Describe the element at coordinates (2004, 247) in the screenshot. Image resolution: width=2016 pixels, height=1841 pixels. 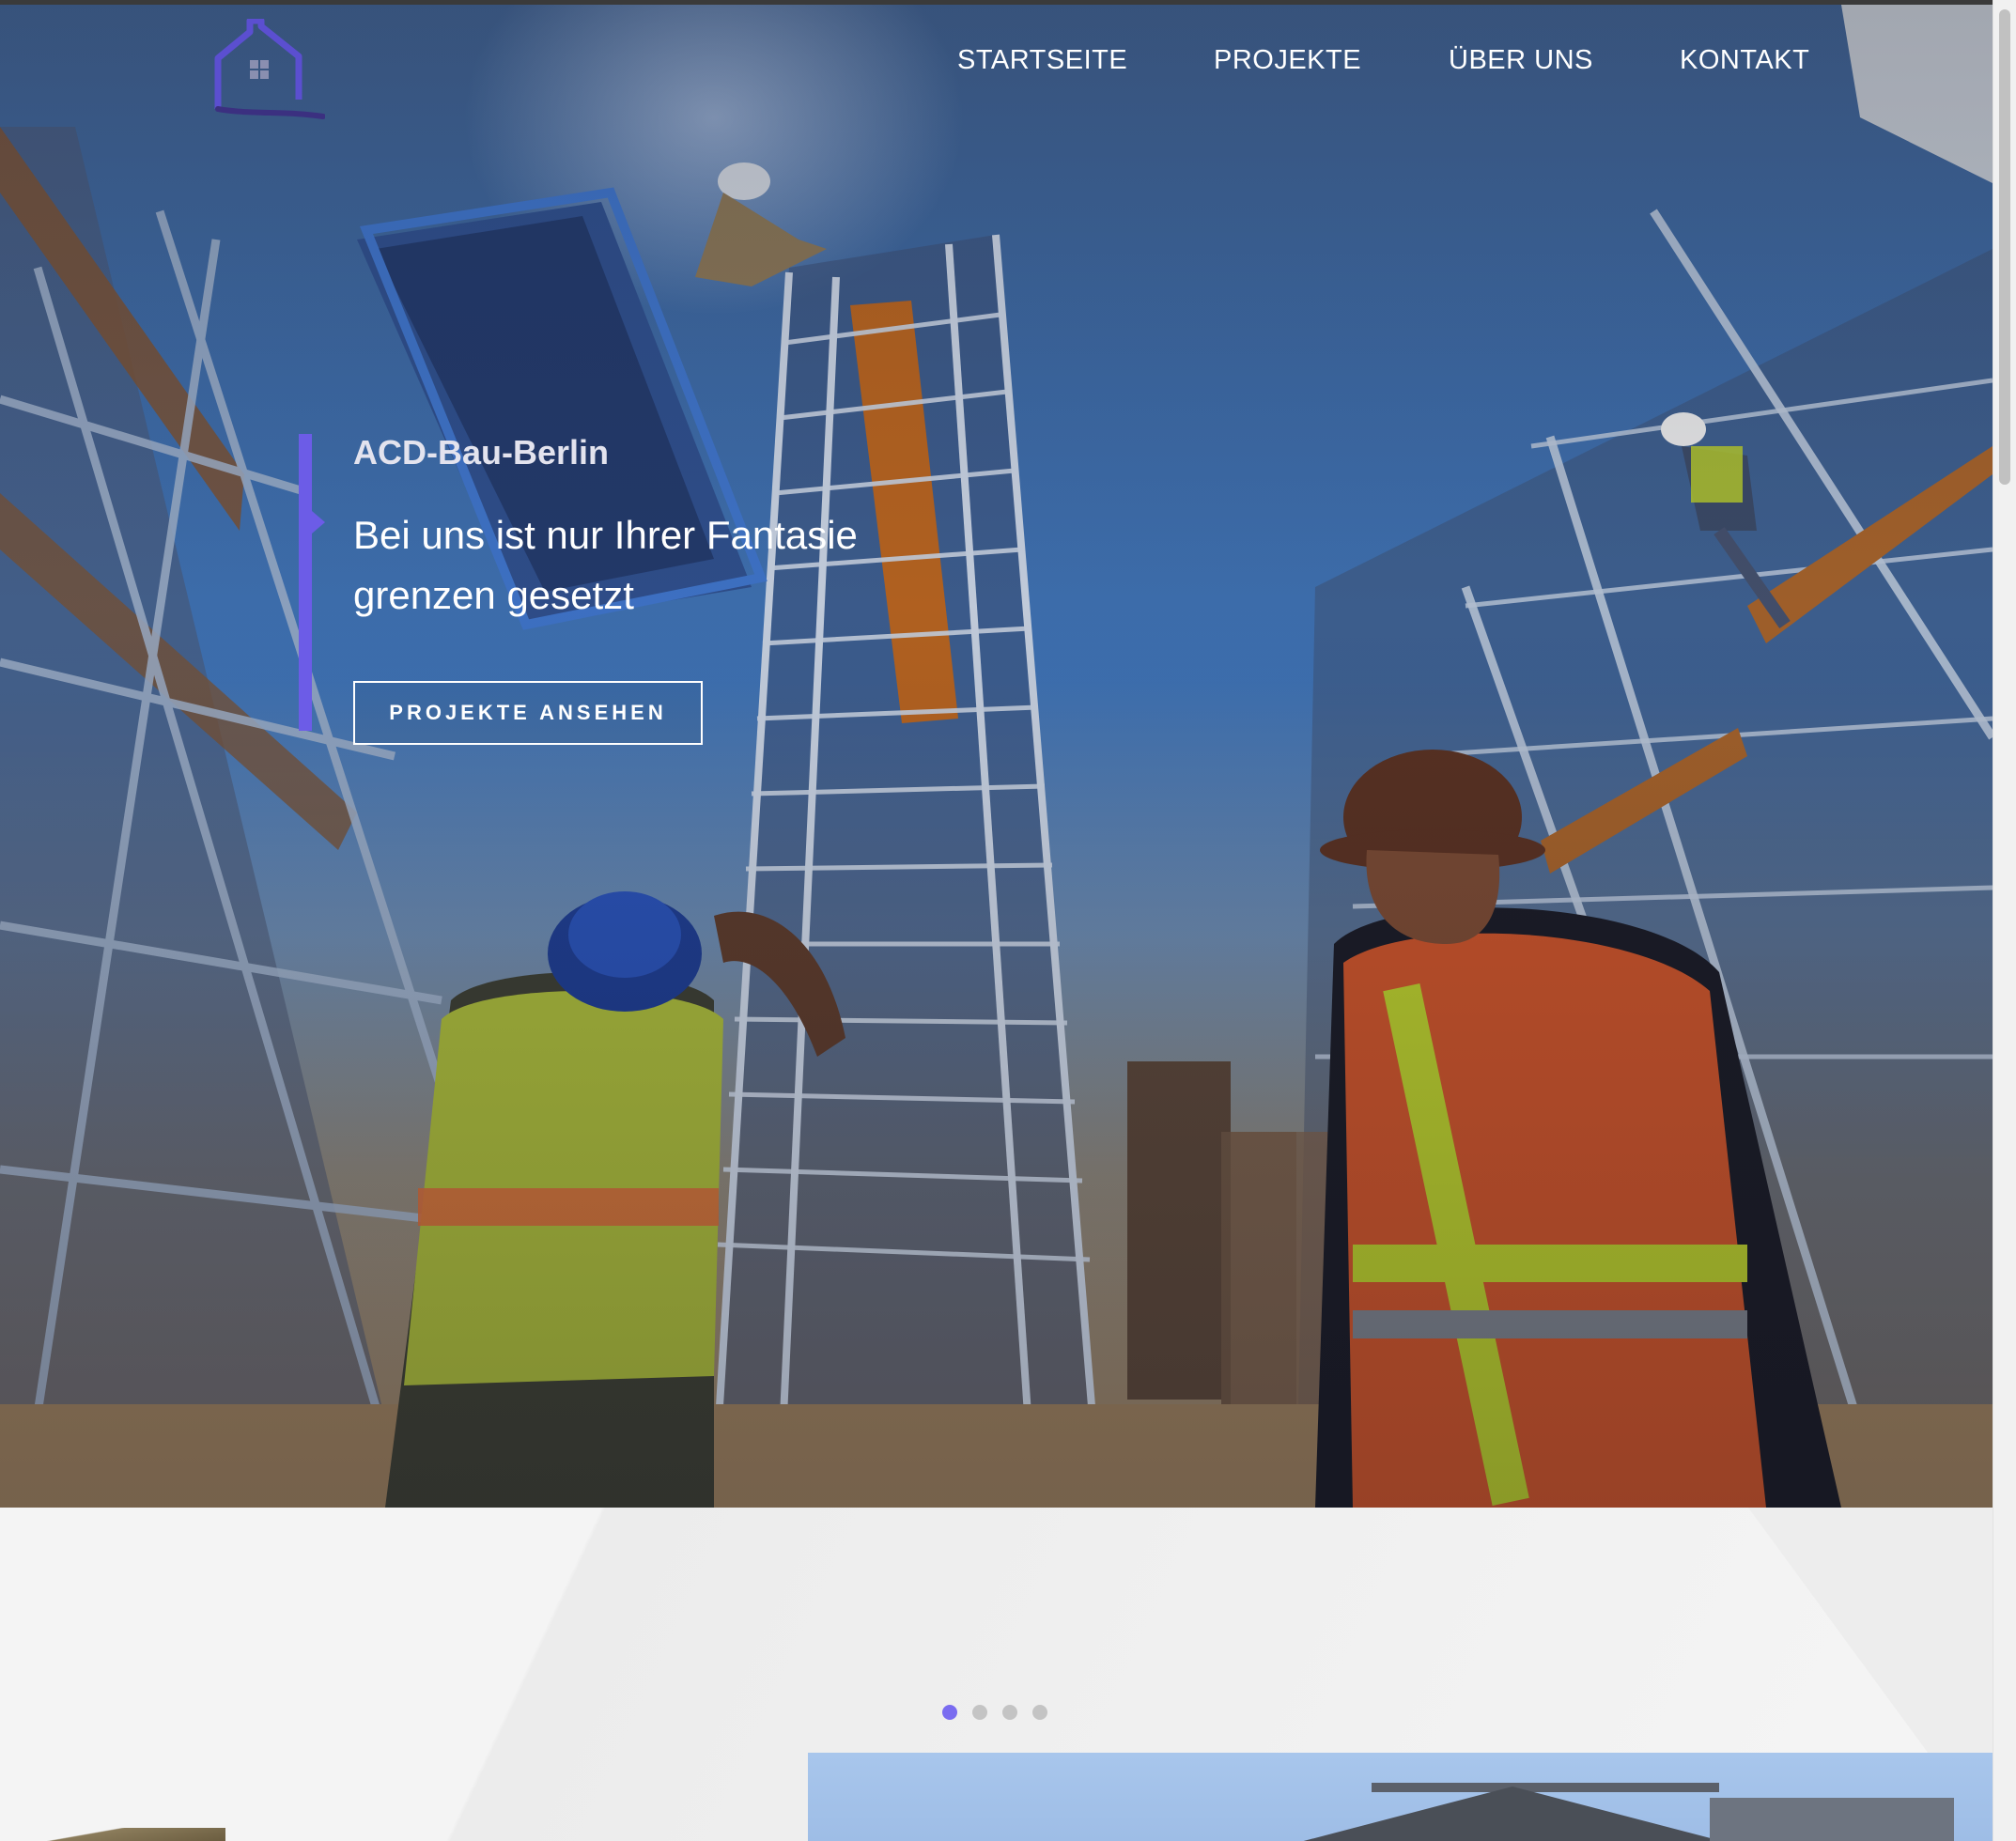
I see `scrollbar-thumb` at that location.